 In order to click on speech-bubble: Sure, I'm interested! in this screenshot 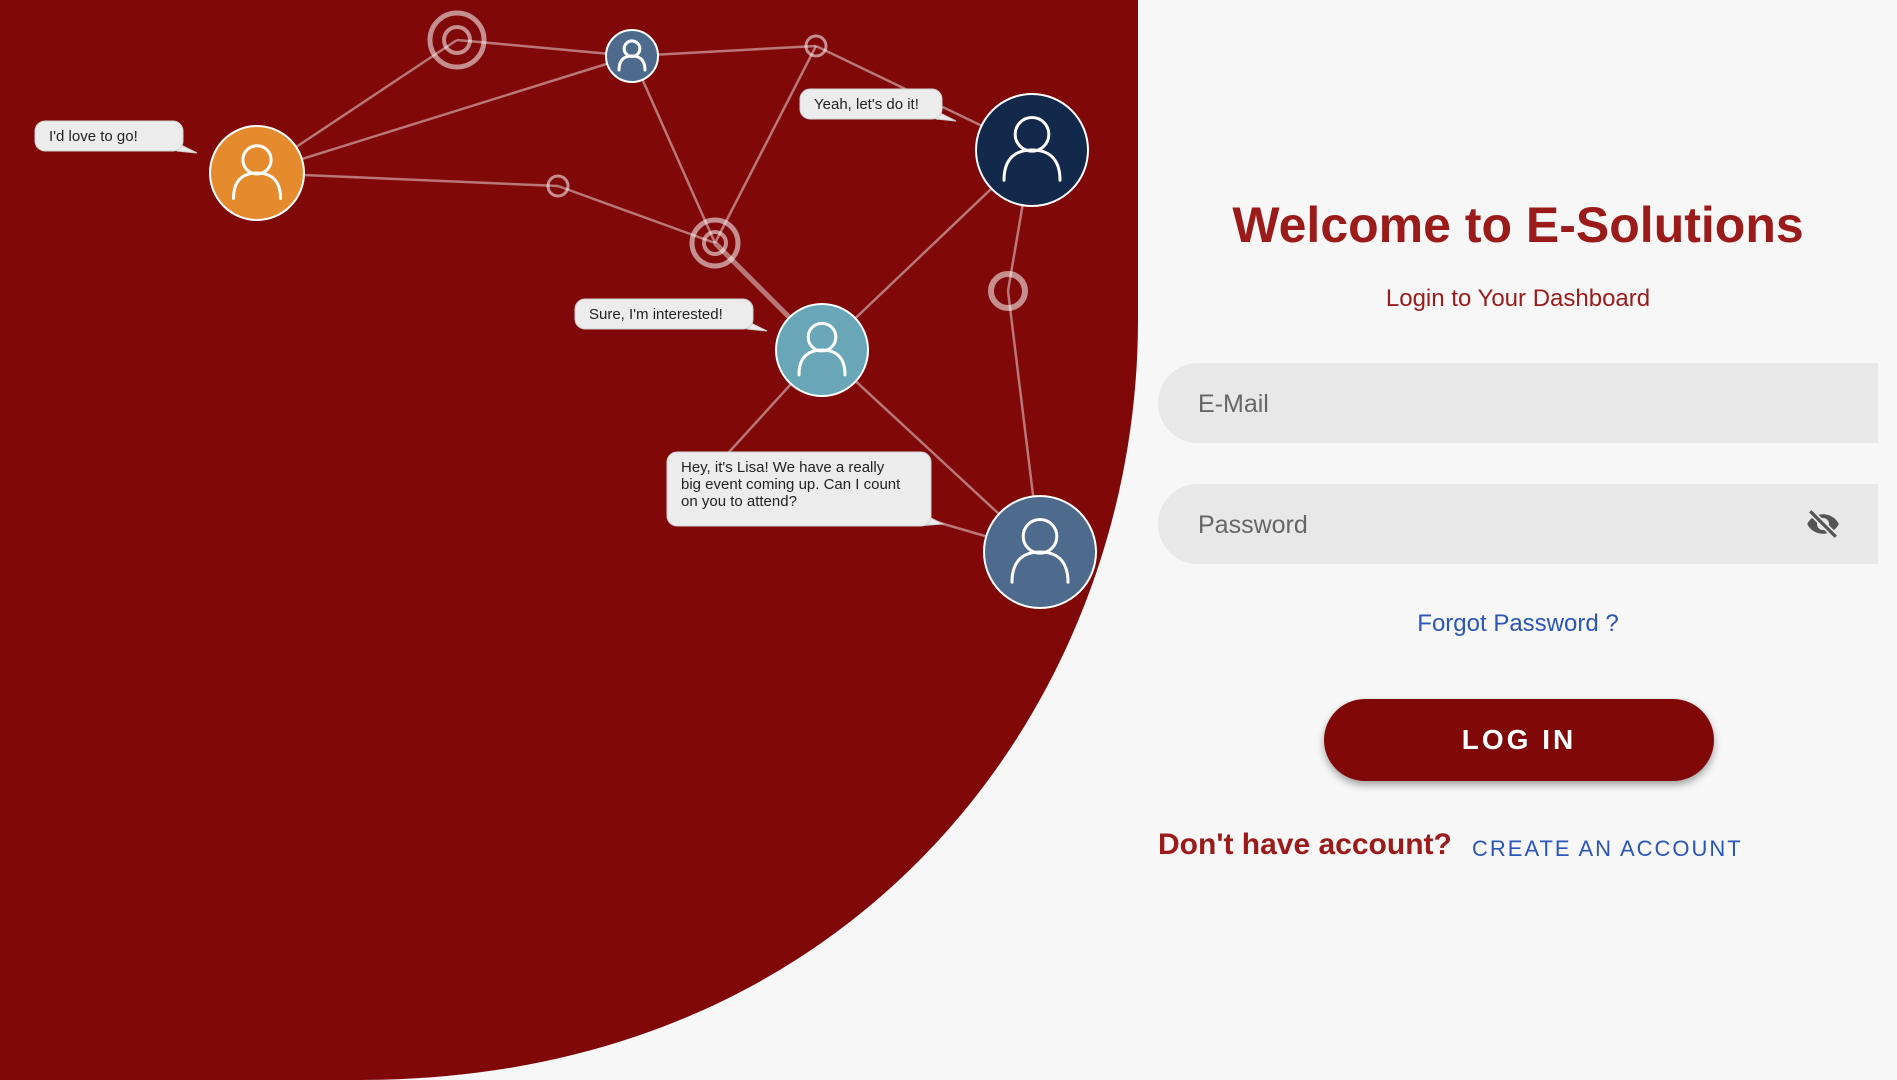, I will do `click(671, 315)`.